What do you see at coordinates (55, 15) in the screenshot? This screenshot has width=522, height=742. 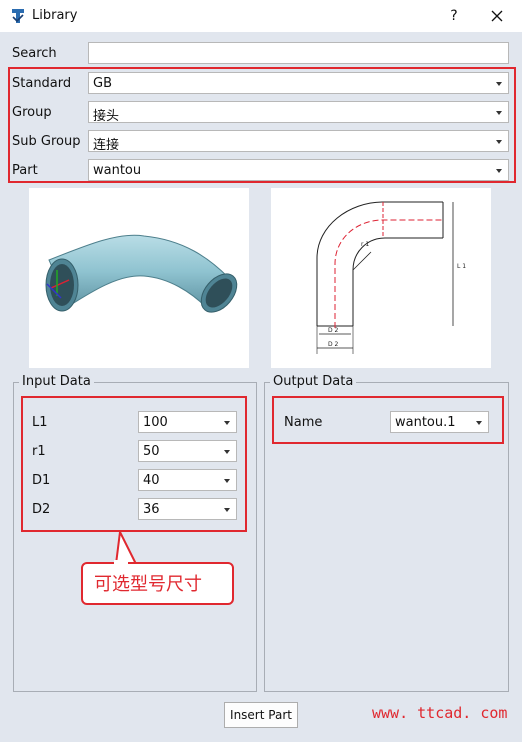 I see `window-title: Library` at bounding box center [55, 15].